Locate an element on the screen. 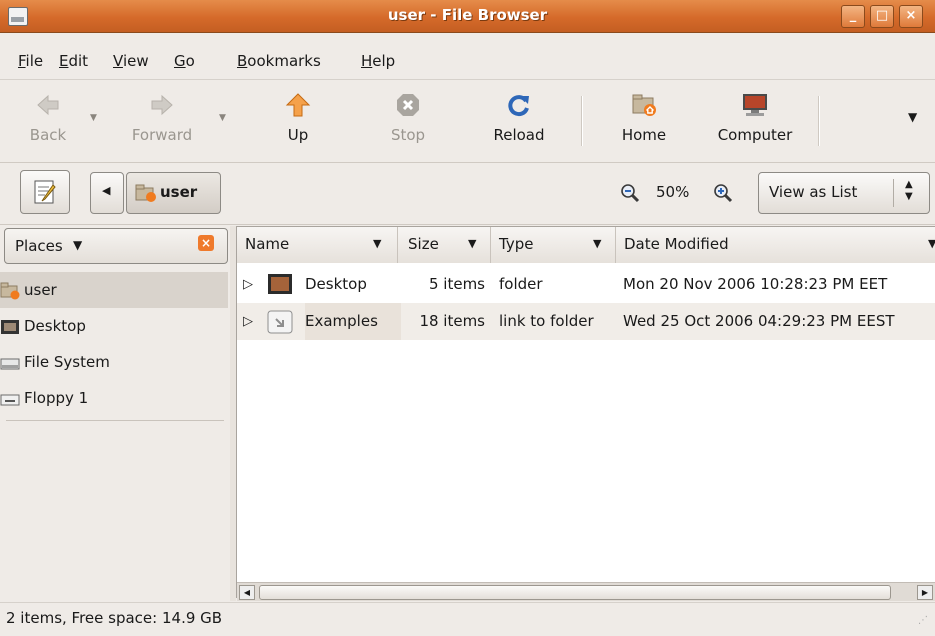 This screenshot has width=935, height=636. menu-go: Go is located at coordinates (184, 61).